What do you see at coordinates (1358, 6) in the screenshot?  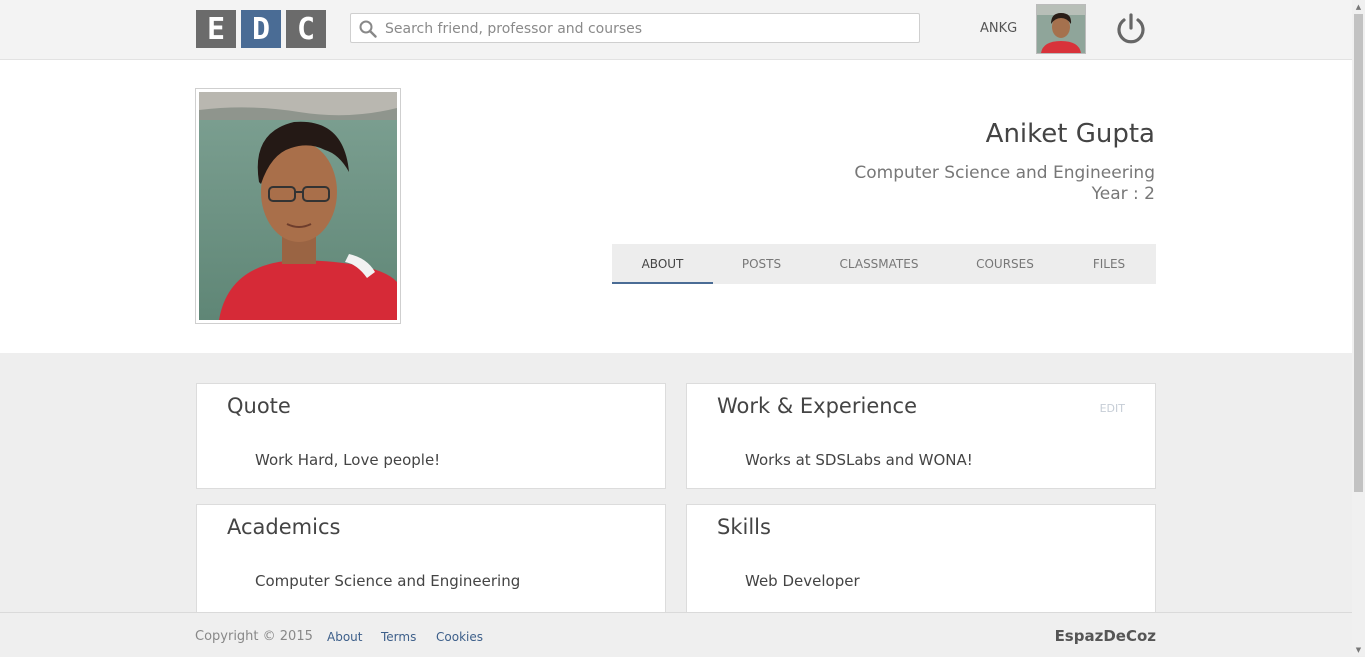 I see `scroll-up-arrow-icon: ▲` at bounding box center [1358, 6].